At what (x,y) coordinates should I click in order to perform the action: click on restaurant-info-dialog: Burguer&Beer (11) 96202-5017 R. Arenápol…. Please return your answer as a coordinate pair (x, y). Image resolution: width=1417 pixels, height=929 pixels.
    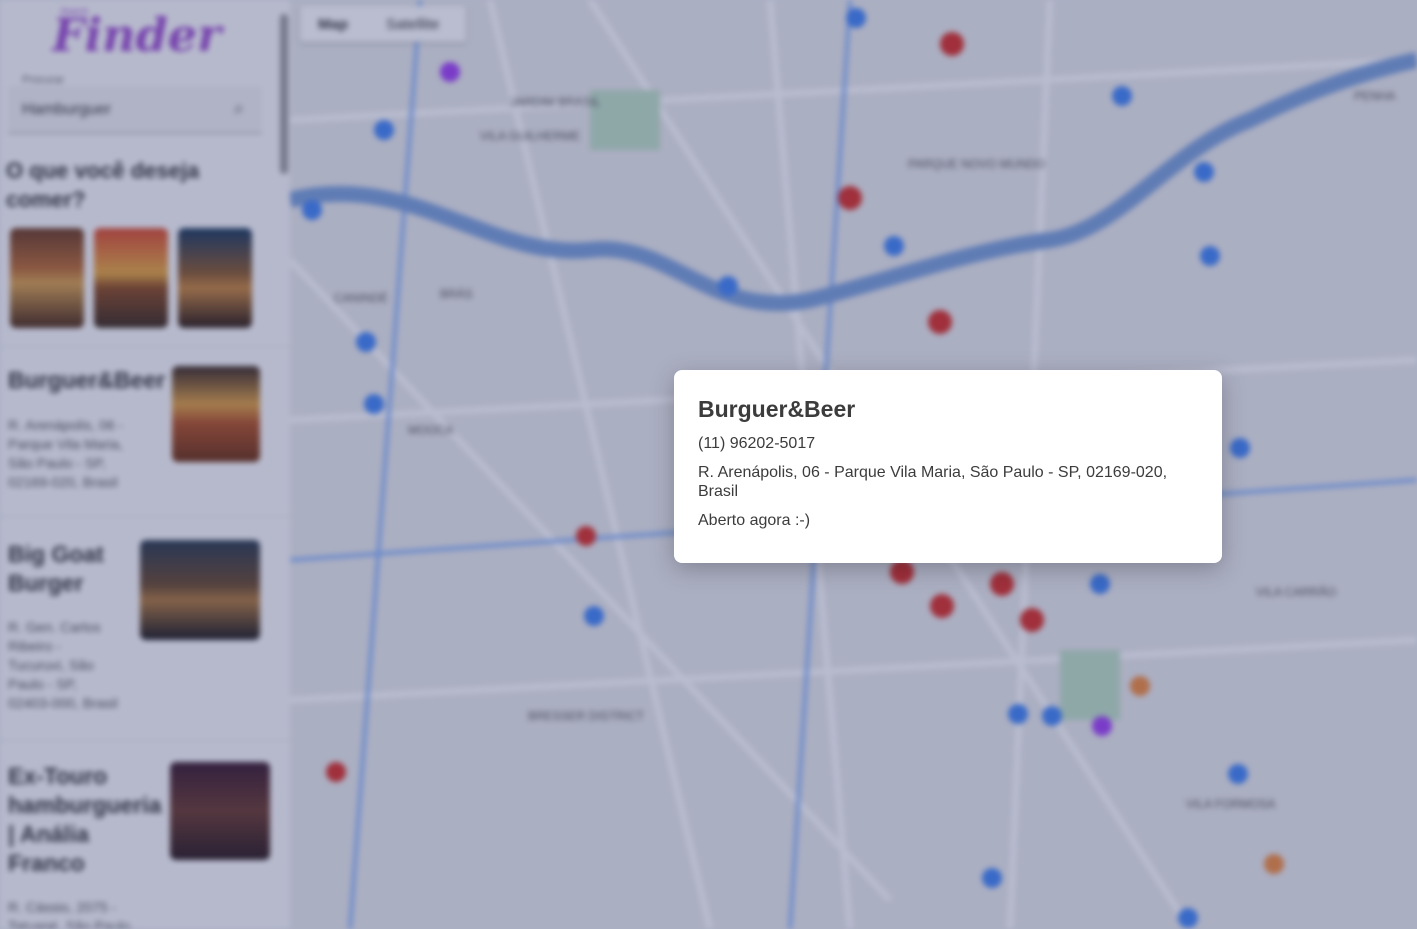
    Looking at the image, I should click on (948, 466).